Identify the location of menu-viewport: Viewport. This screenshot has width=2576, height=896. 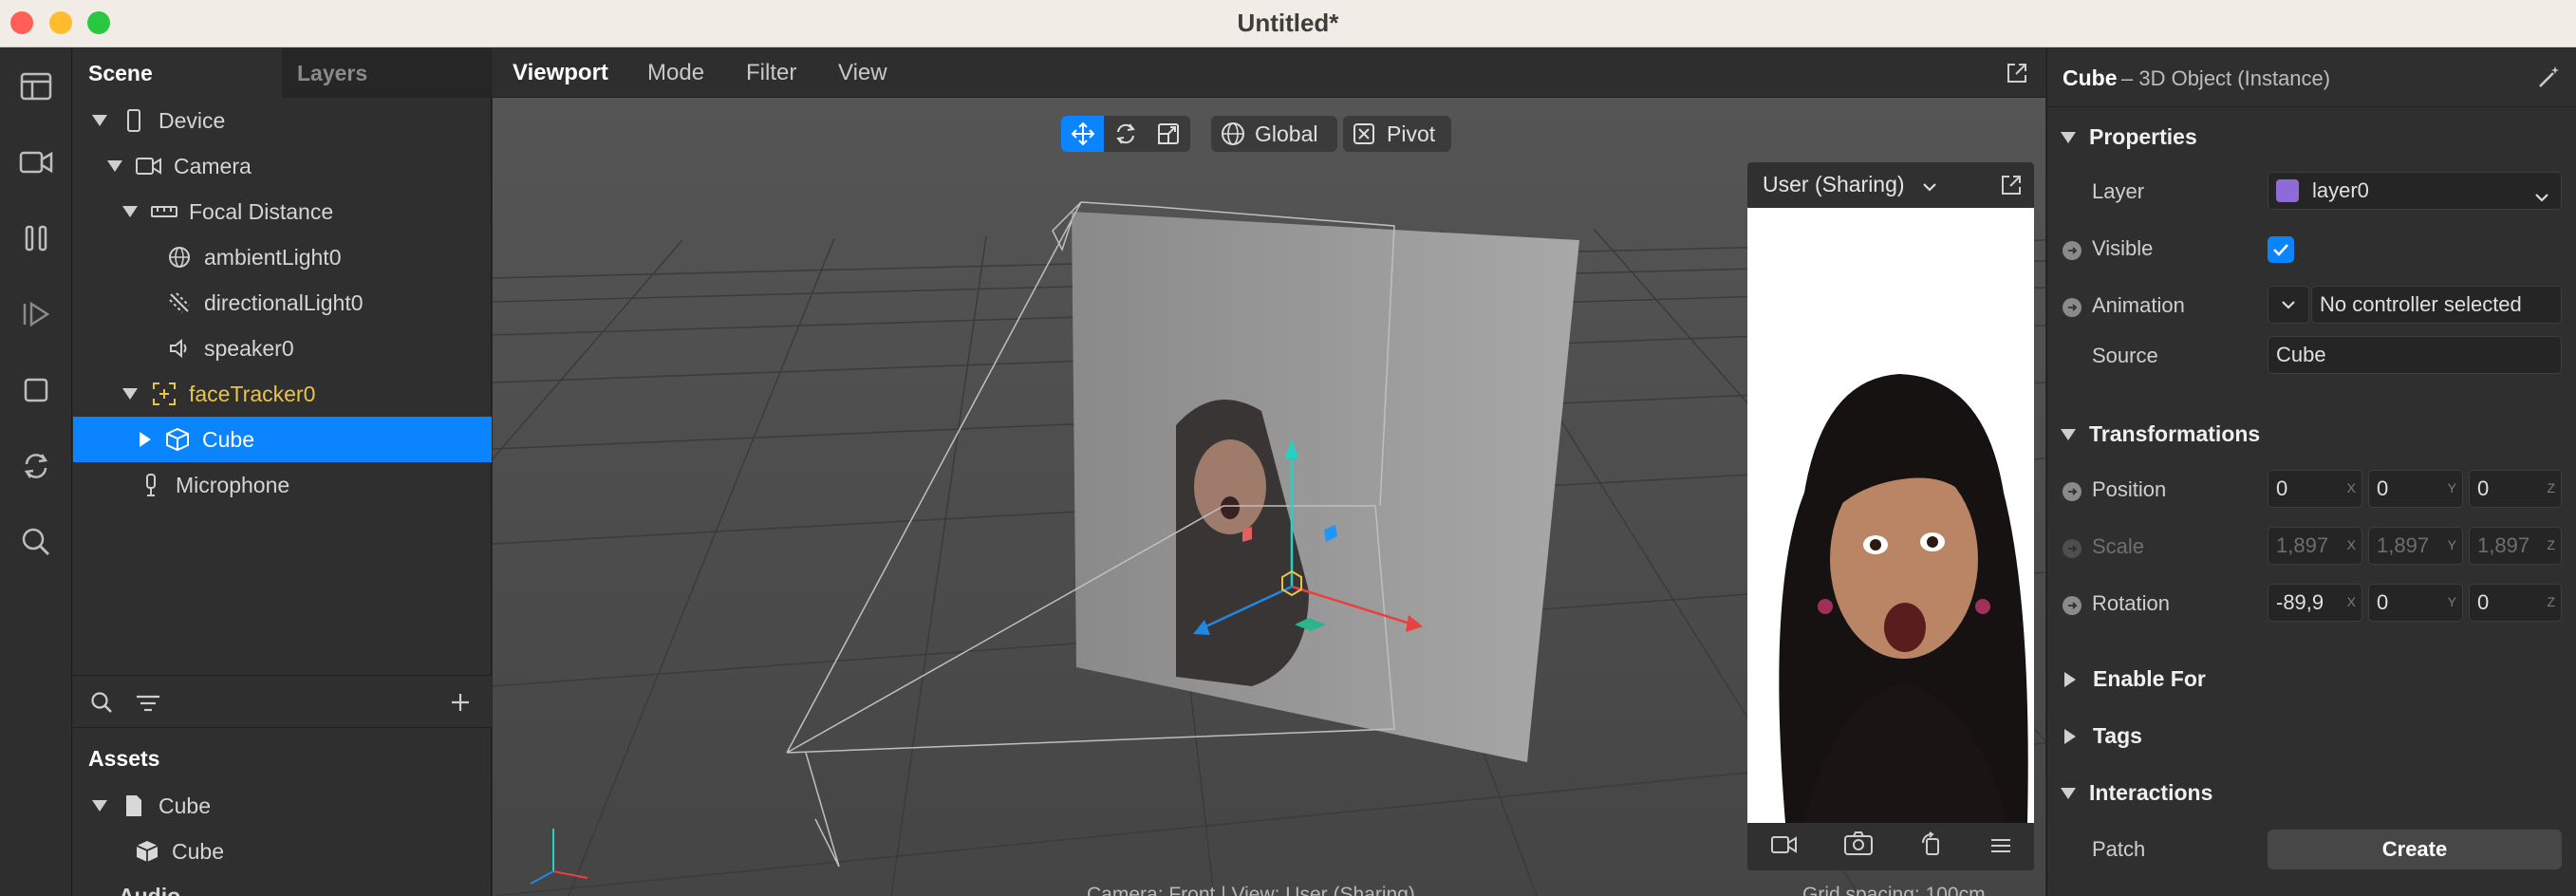
(561, 73).